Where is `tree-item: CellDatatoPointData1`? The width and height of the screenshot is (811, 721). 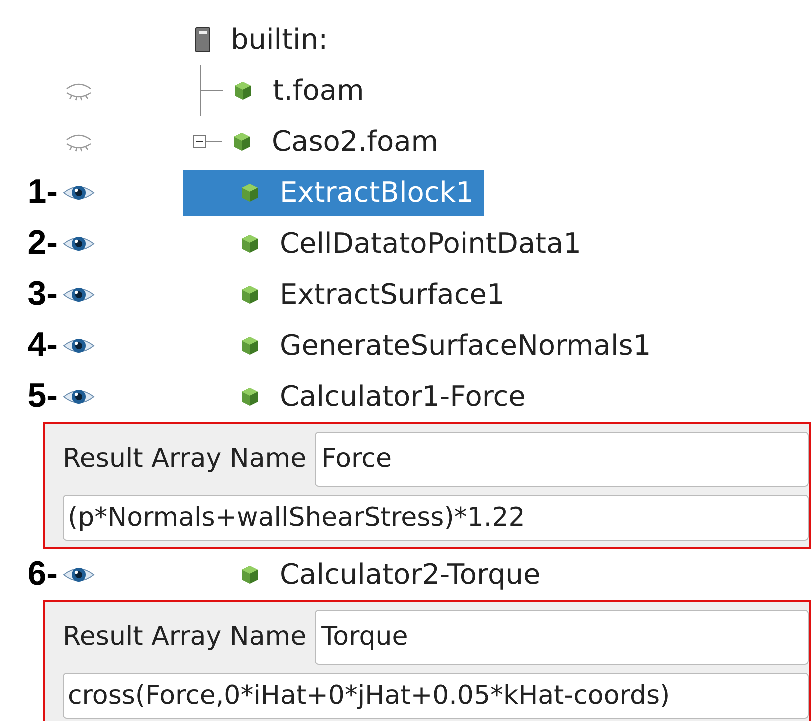
tree-item: CellDatatoPointData1 is located at coordinates (387, 243).